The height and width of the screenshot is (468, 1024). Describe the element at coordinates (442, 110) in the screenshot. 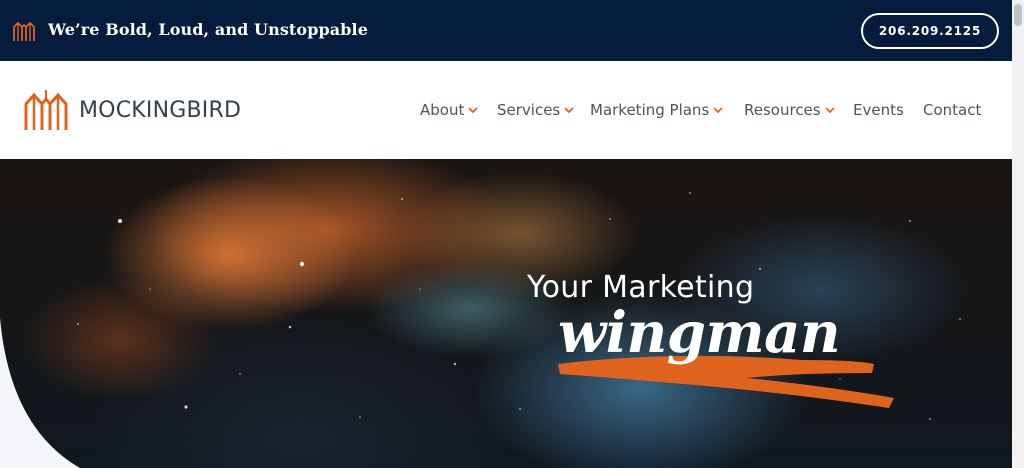

I see `nav-item-label: About` at that location.